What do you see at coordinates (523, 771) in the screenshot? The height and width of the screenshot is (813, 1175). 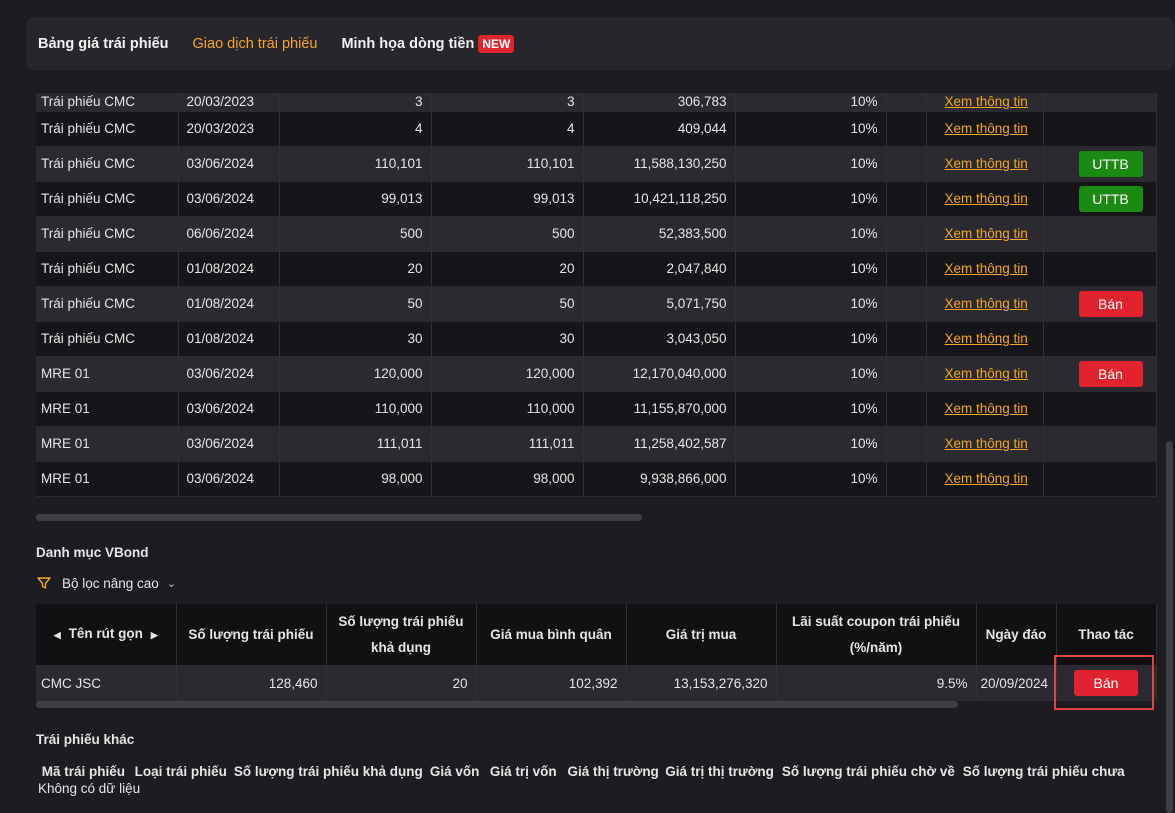 I see `column-header: Giá trị vốn` at bounding box center [523, 771].